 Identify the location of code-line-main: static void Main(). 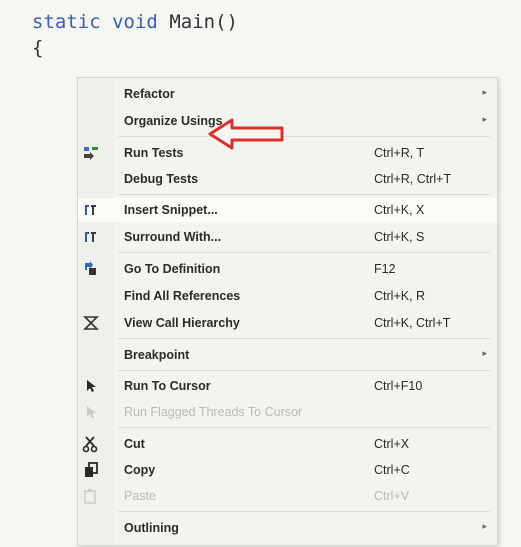
(135, 22).